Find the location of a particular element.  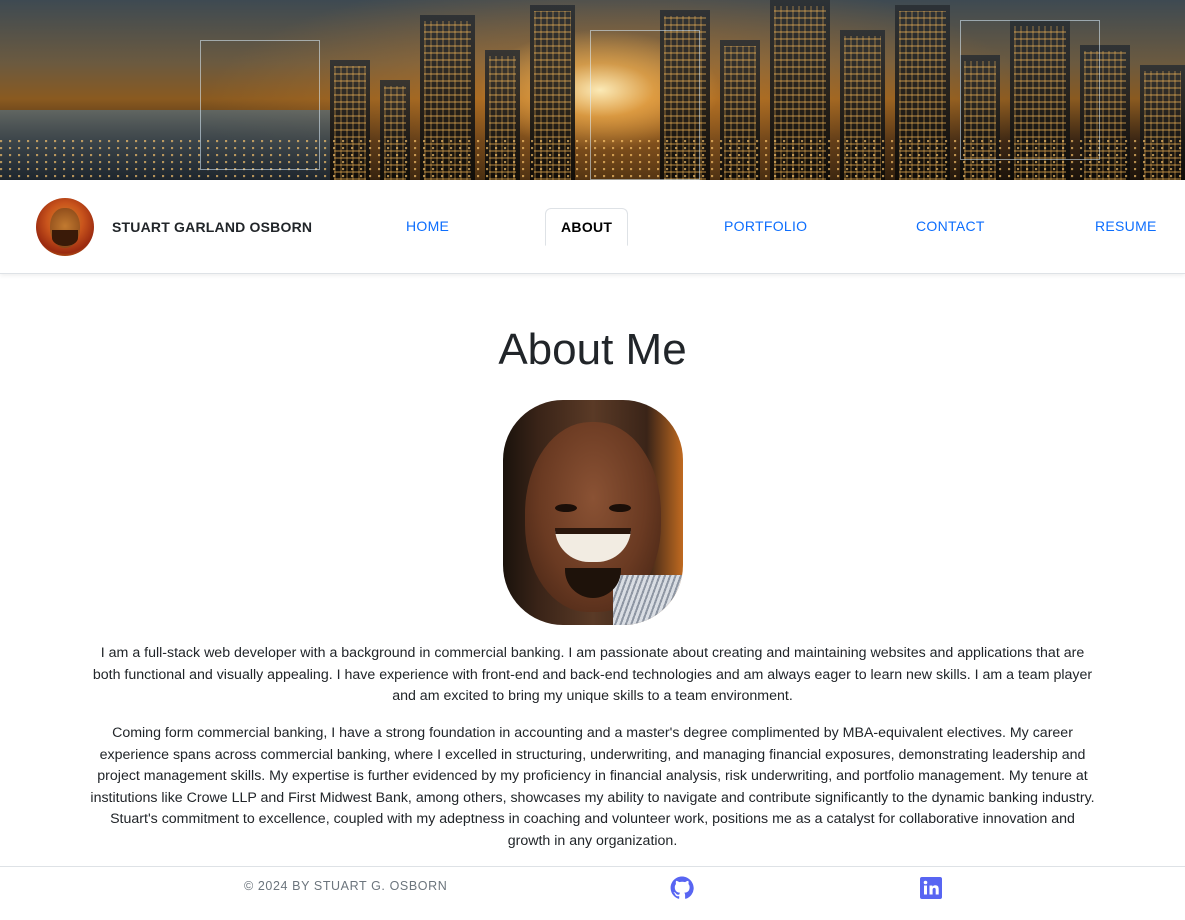

page-title: About Me is located at coordinates (592, 349).